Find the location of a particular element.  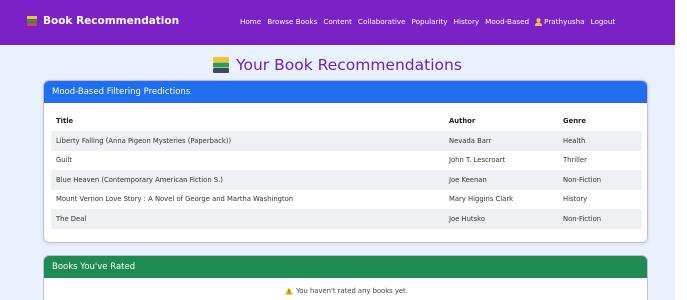

nav-link-history: History is located at coordinates (467, 21).